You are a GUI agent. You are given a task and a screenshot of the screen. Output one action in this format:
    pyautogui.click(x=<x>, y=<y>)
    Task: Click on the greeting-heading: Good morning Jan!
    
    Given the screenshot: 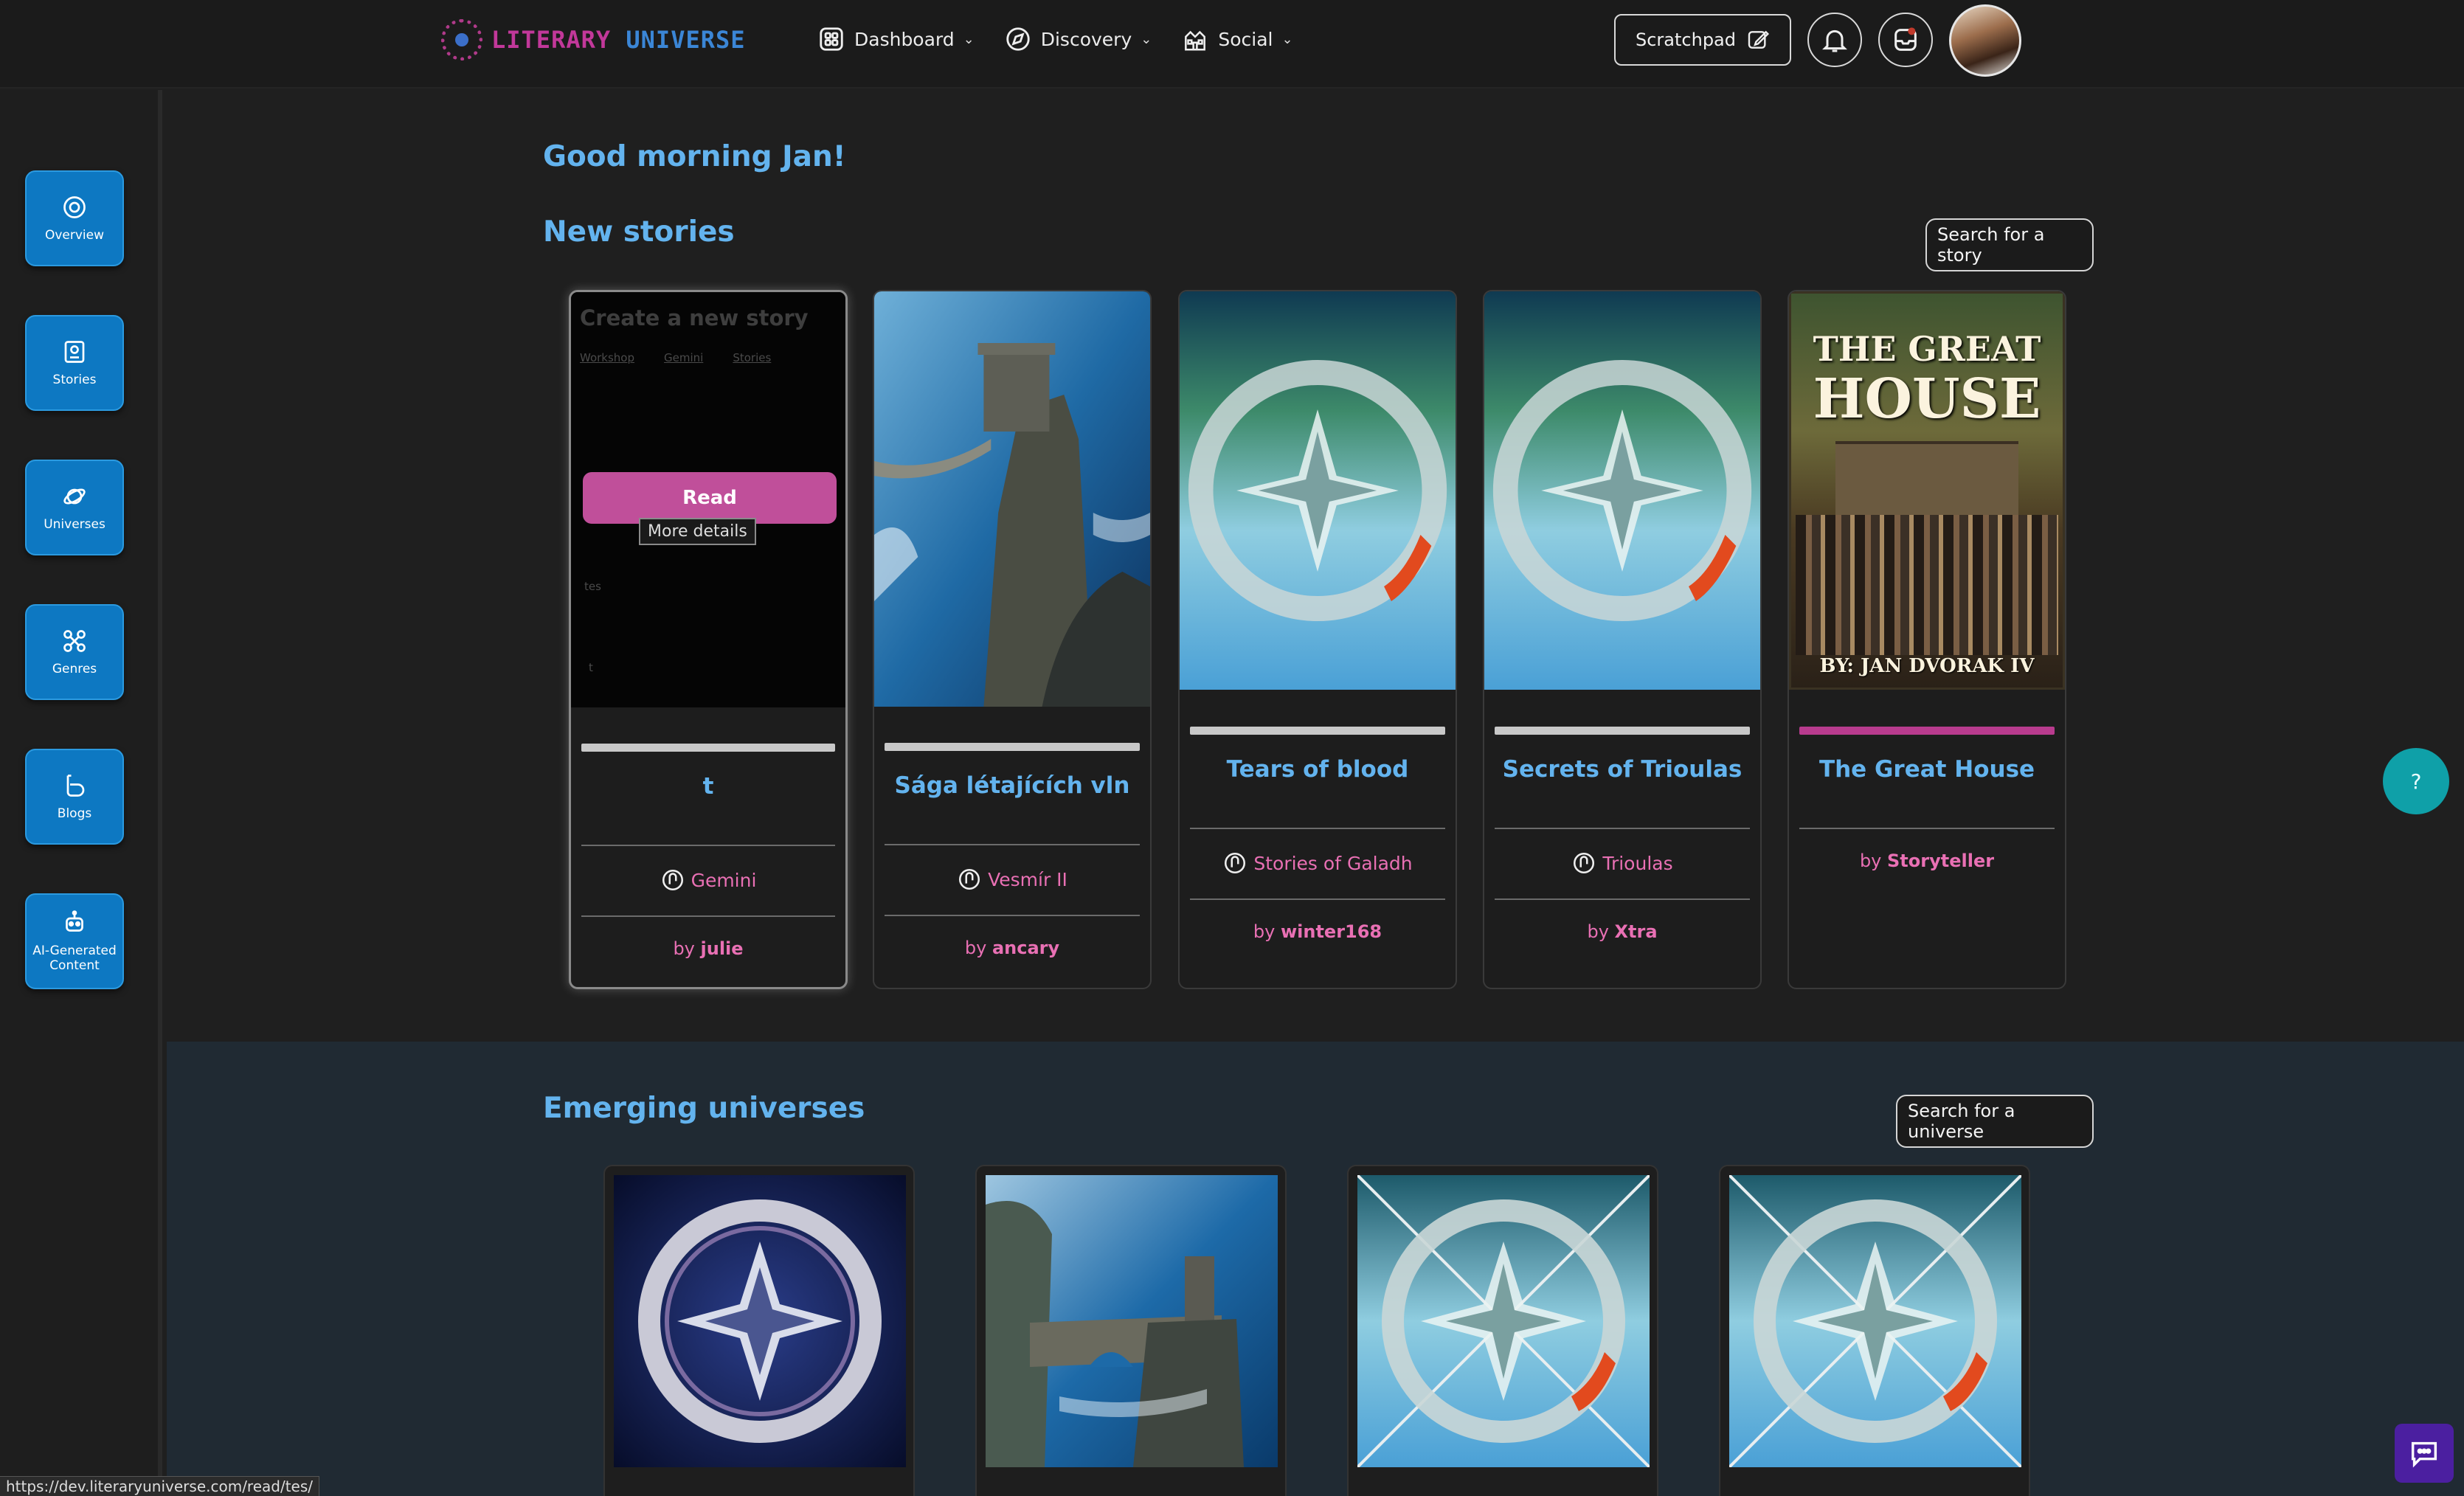 What is the action you would take?
    pyautogui.click(x=694, y=156)
    